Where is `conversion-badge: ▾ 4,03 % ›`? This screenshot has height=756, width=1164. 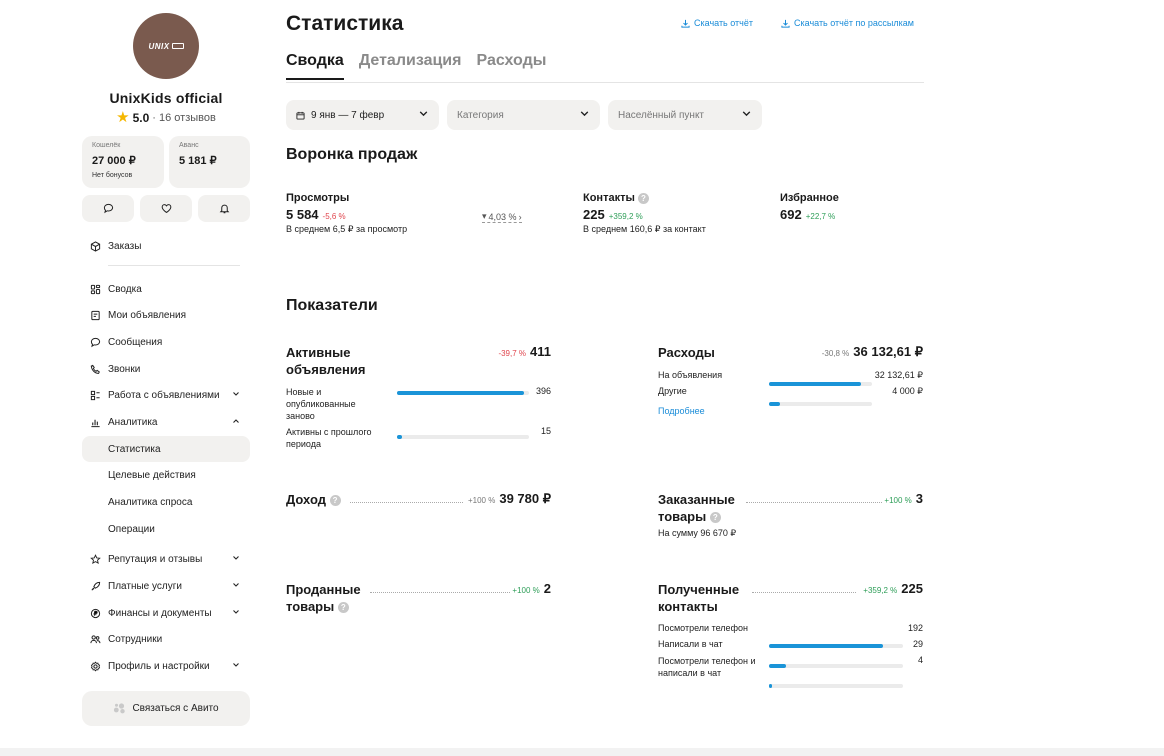 conversion-badge: ▾ 4,03 % › is located at coordinates (502, 217).